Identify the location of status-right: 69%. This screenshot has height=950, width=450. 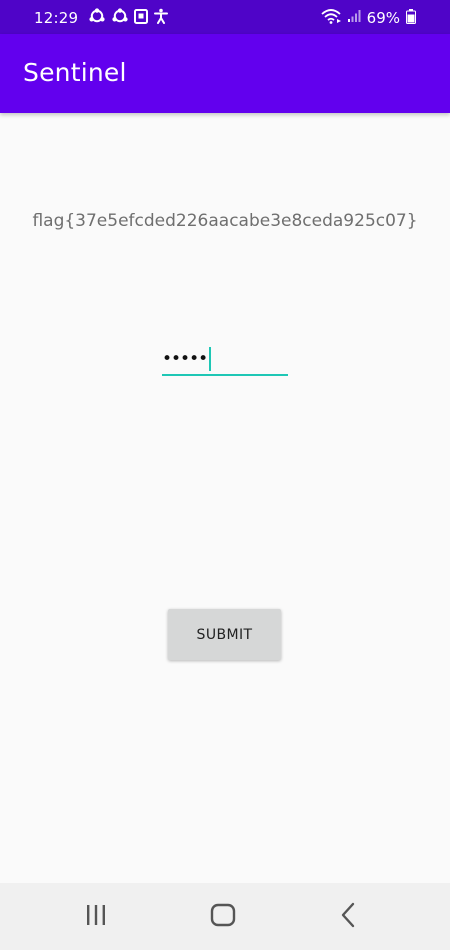
(368, 18).